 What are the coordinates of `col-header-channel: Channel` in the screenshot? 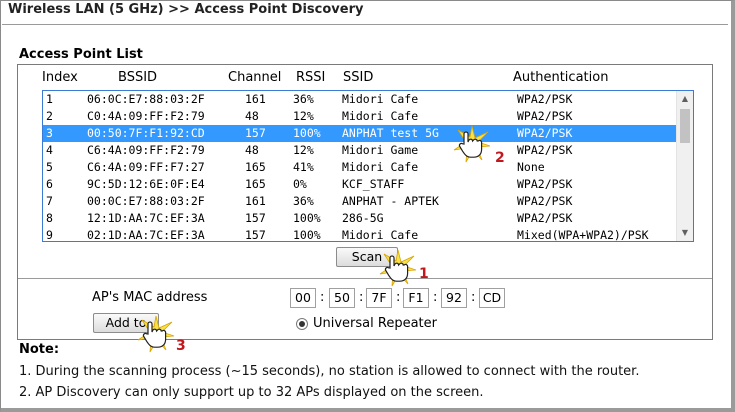 It's located at (255, 77).